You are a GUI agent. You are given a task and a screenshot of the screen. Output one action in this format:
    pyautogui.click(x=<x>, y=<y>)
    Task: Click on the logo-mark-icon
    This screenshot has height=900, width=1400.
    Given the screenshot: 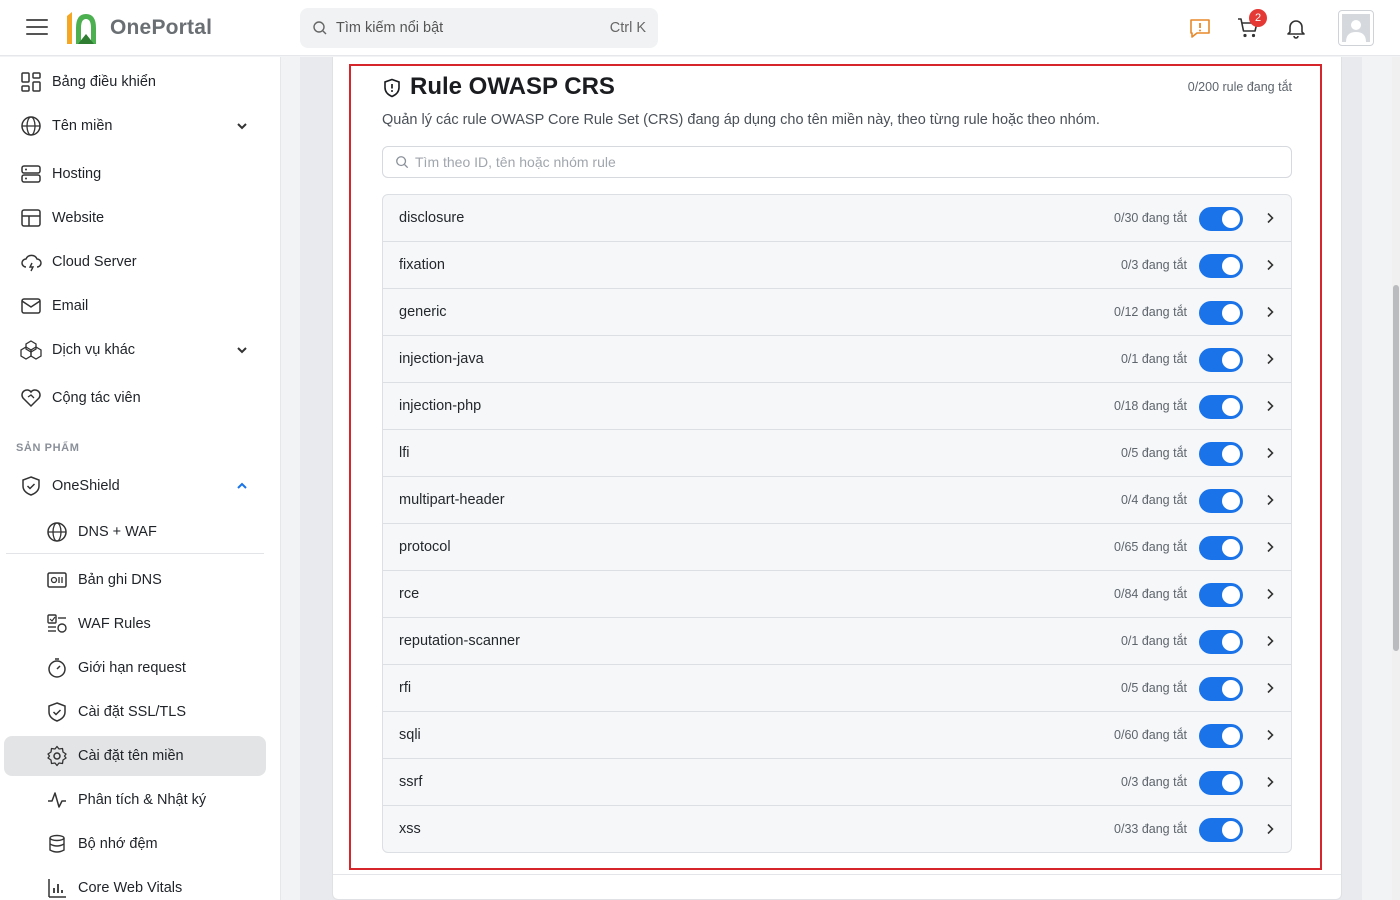 What is the action you would take?
    pyautogui.click(x=81, y=28)
    